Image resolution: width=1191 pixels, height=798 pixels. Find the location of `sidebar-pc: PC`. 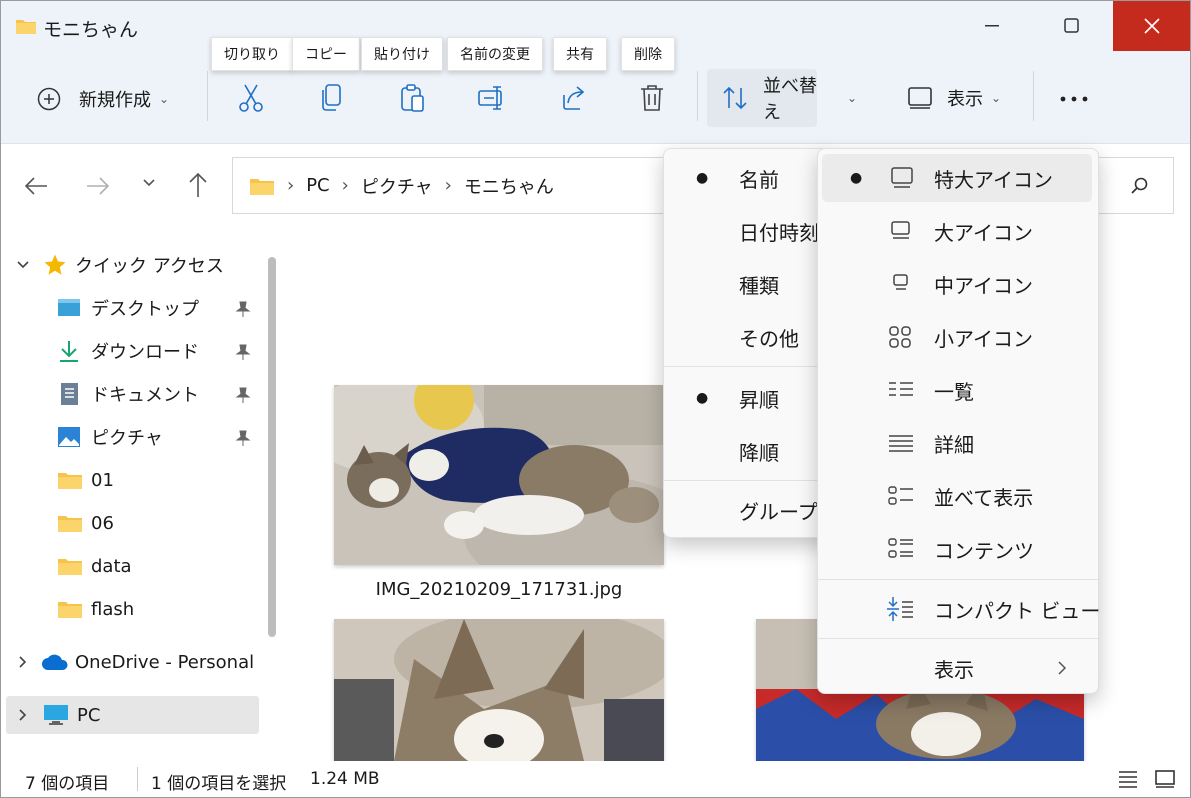

sidebar-pc: PC is located at coordinates (57, 715).